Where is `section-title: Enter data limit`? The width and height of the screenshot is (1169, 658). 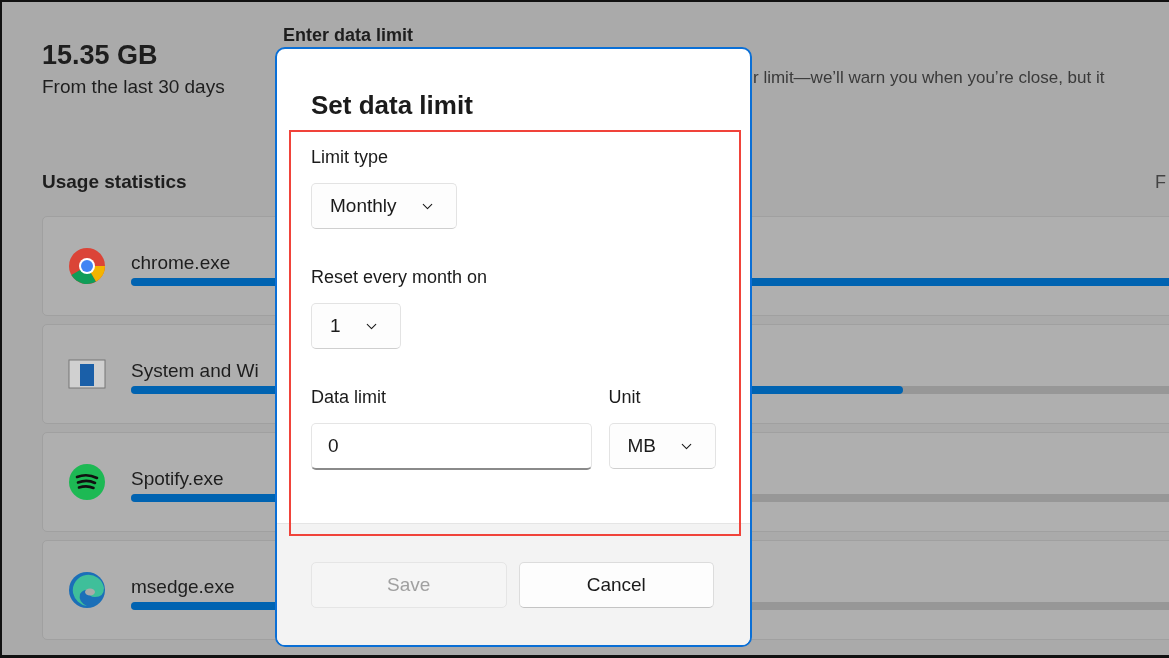 section-title: Enter data limit is located at coordinates (349, 35).